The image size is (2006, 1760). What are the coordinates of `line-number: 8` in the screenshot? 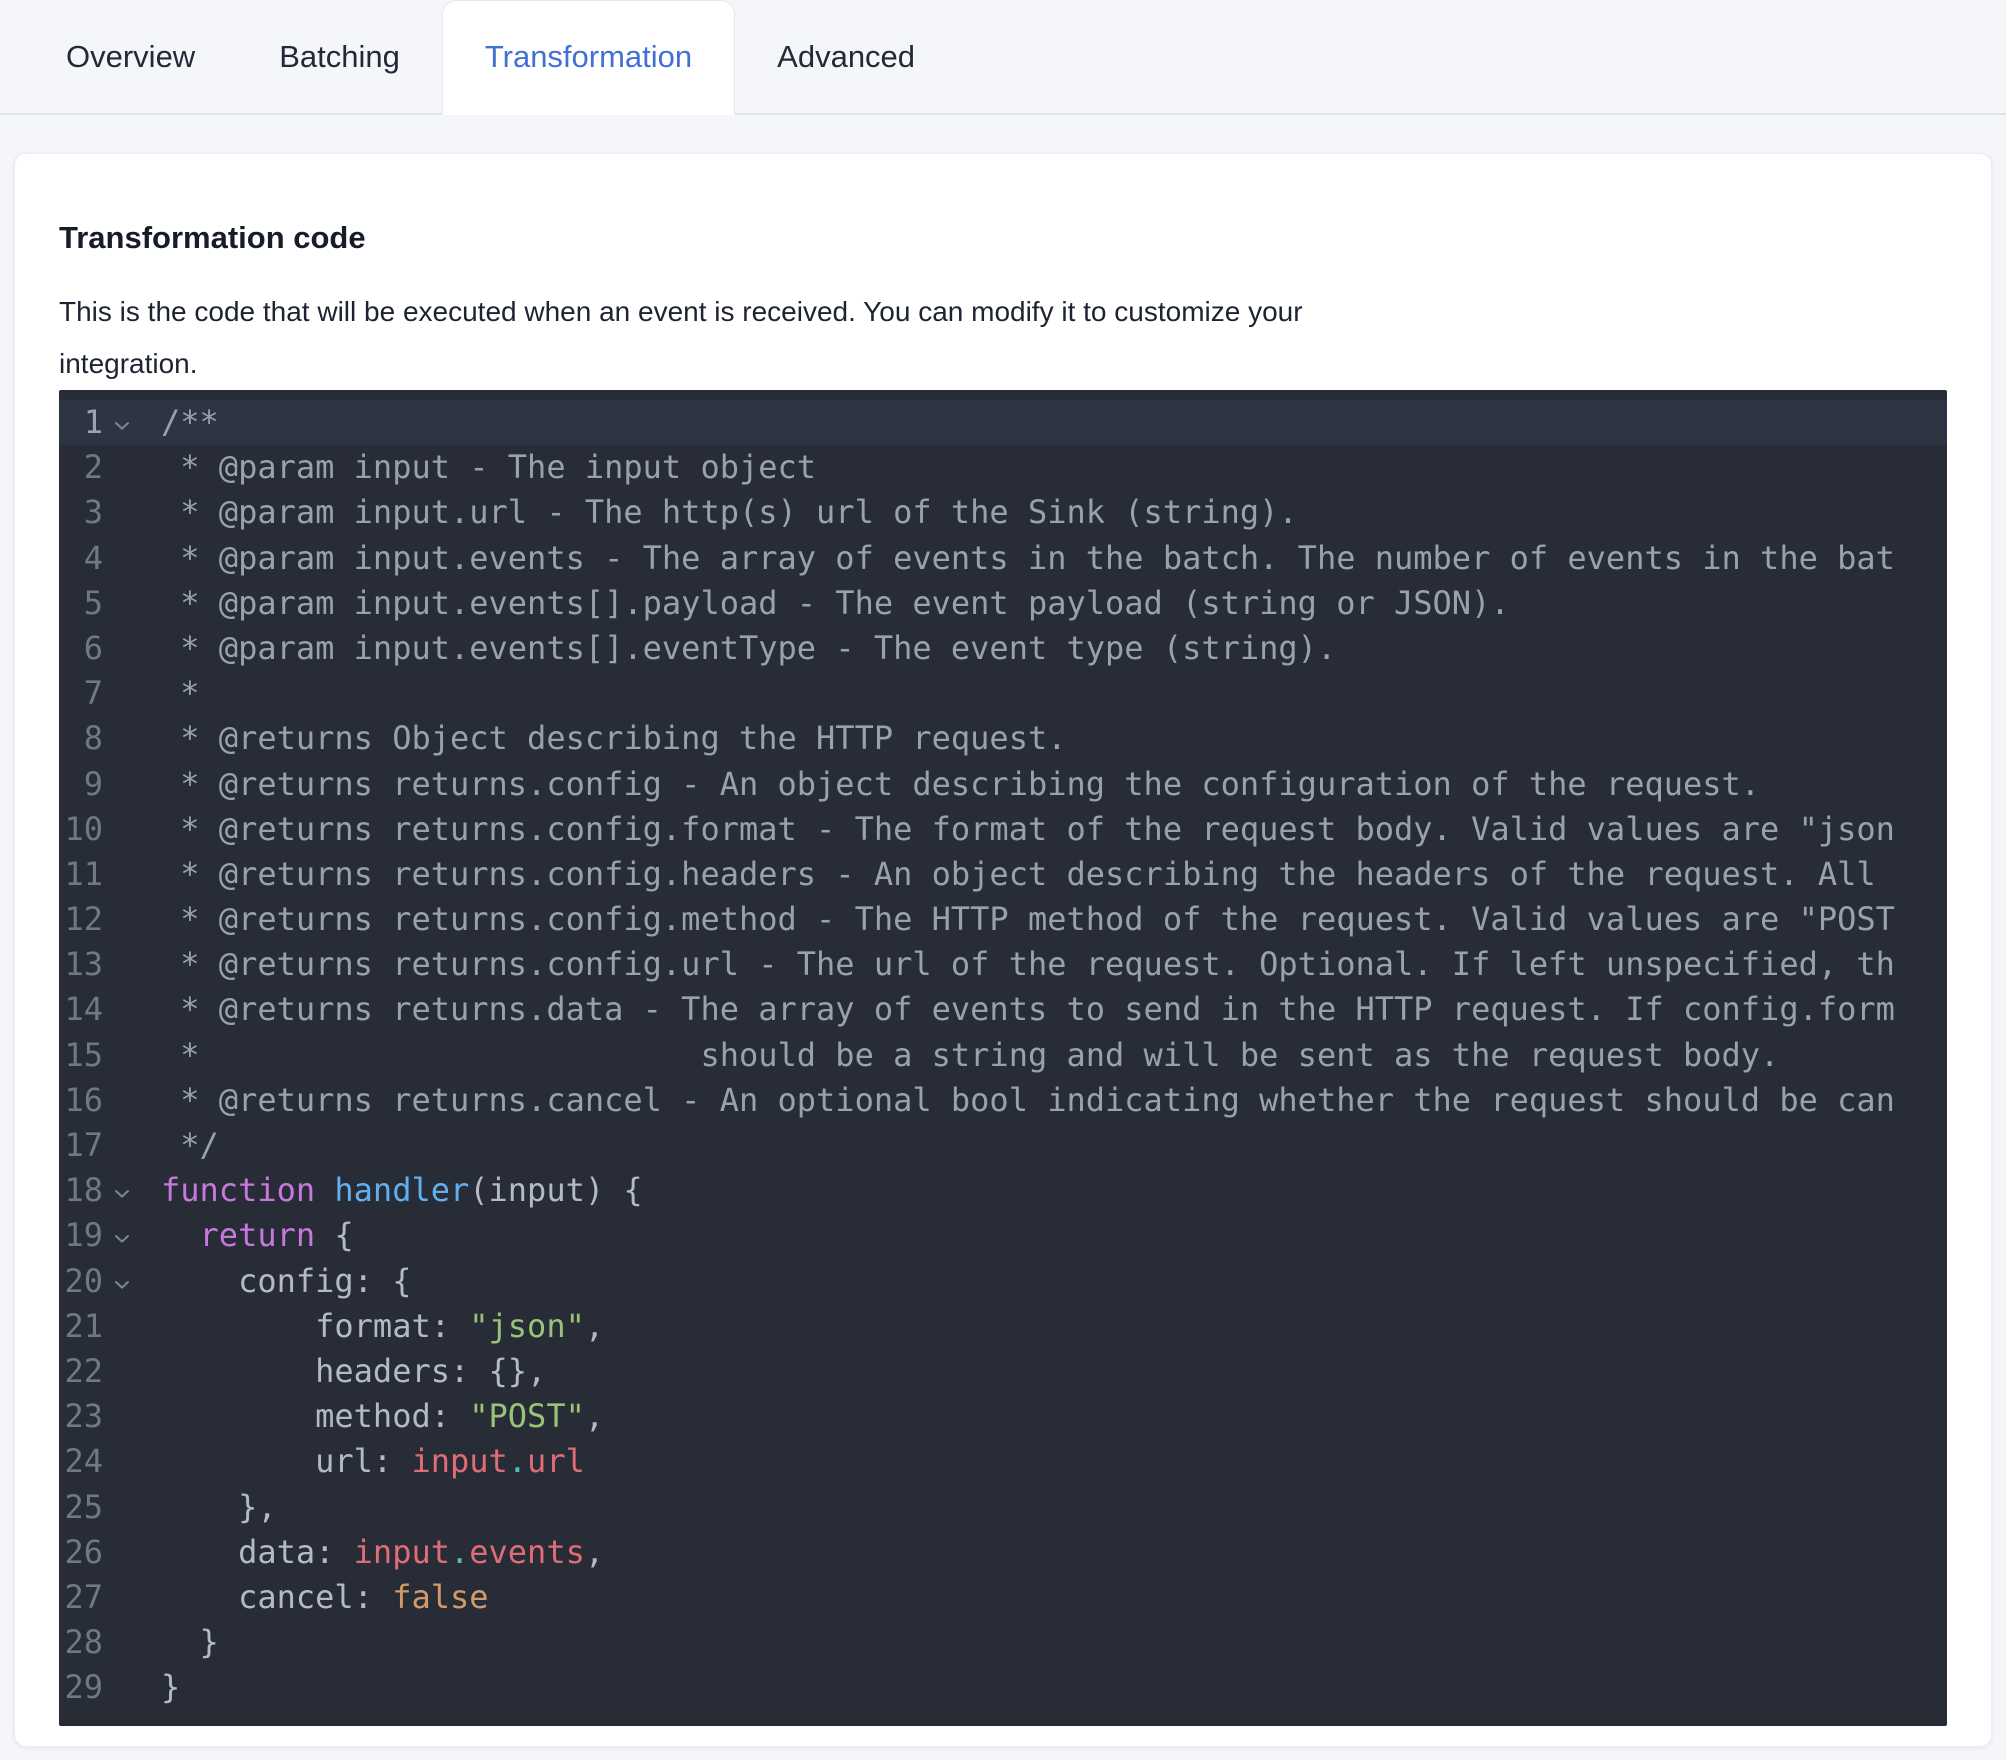 It's located at (93, 738).